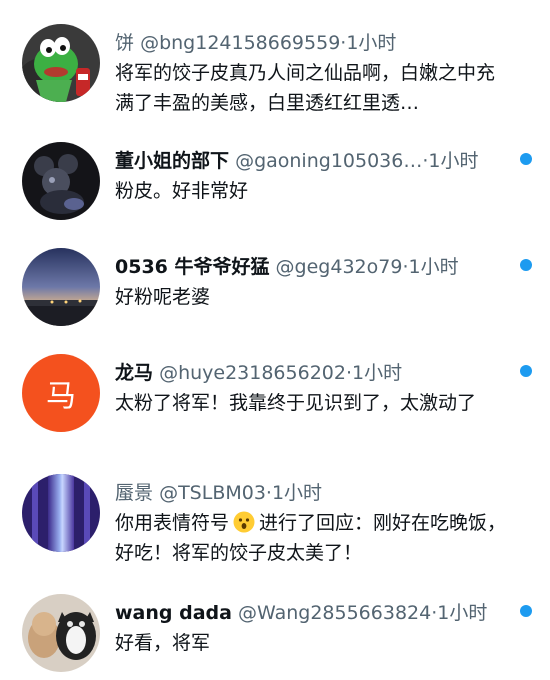  I want to click on reply-meta: 董小姐的部下 @gaoning105036…·1小时, so click(312, 161).